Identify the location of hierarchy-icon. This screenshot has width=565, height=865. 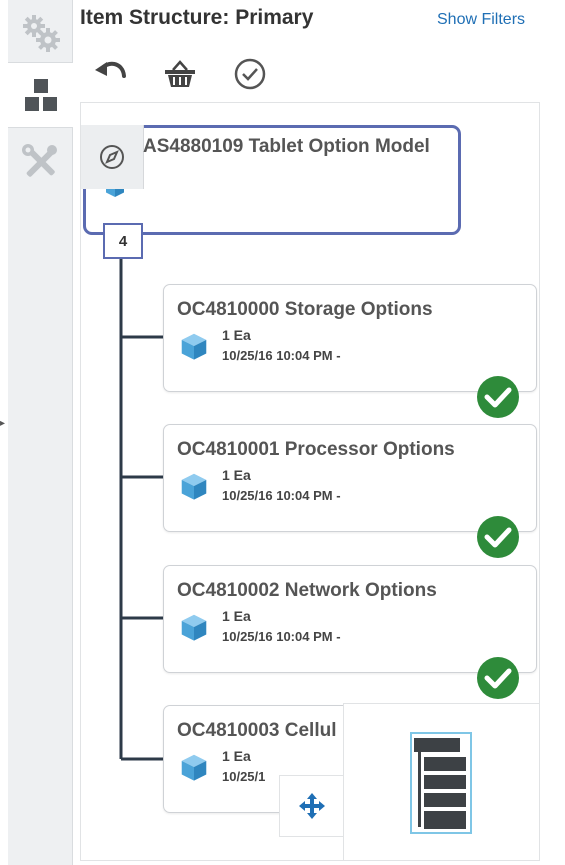
(40, 95).